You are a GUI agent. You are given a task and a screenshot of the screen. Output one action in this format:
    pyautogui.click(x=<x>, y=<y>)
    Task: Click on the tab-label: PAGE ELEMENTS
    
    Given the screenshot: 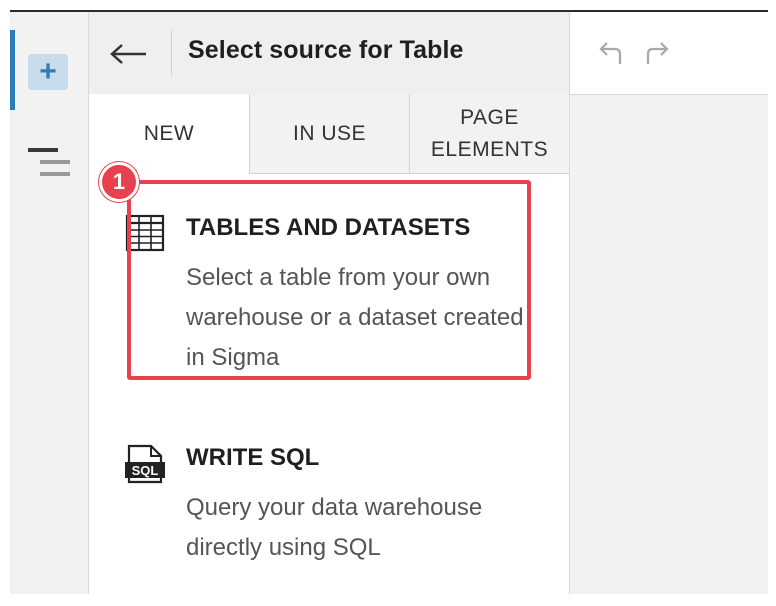 What is the action you would take?
    pyautogui.click(x=489, y=133)
    